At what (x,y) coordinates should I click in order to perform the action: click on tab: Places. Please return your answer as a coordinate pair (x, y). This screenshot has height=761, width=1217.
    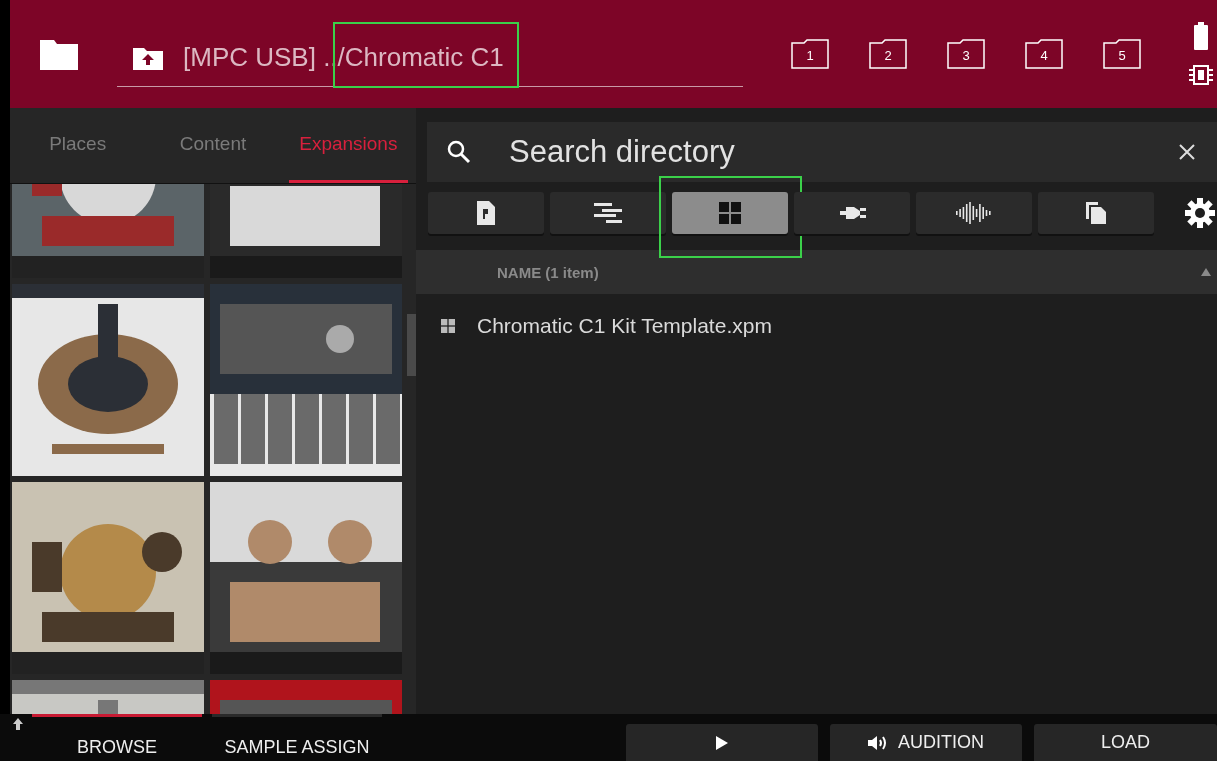
    Looking at the image, I should click on (78, 145).